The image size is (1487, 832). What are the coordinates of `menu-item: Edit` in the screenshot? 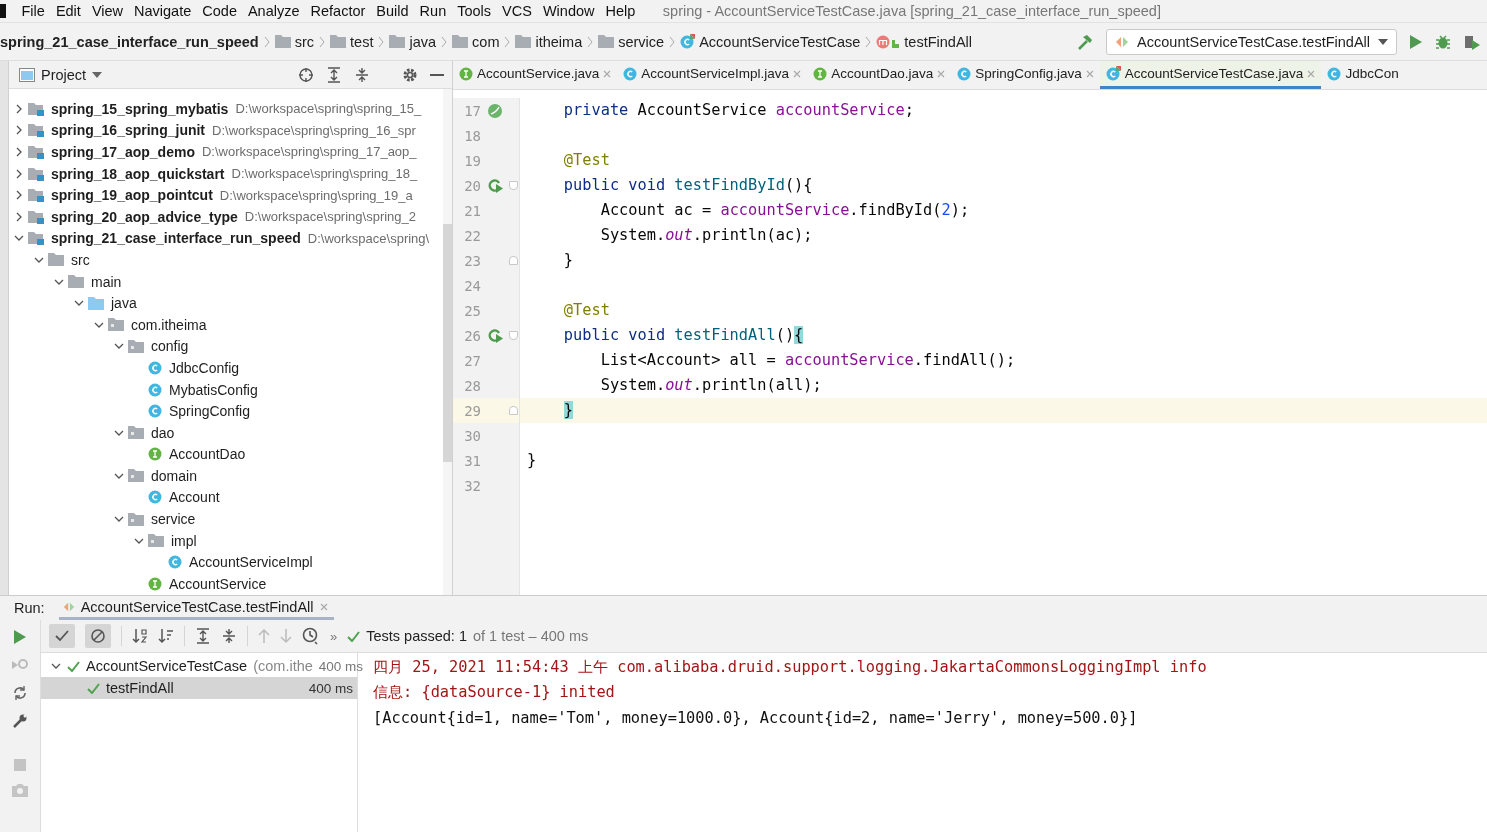 It's located at (68, 11).